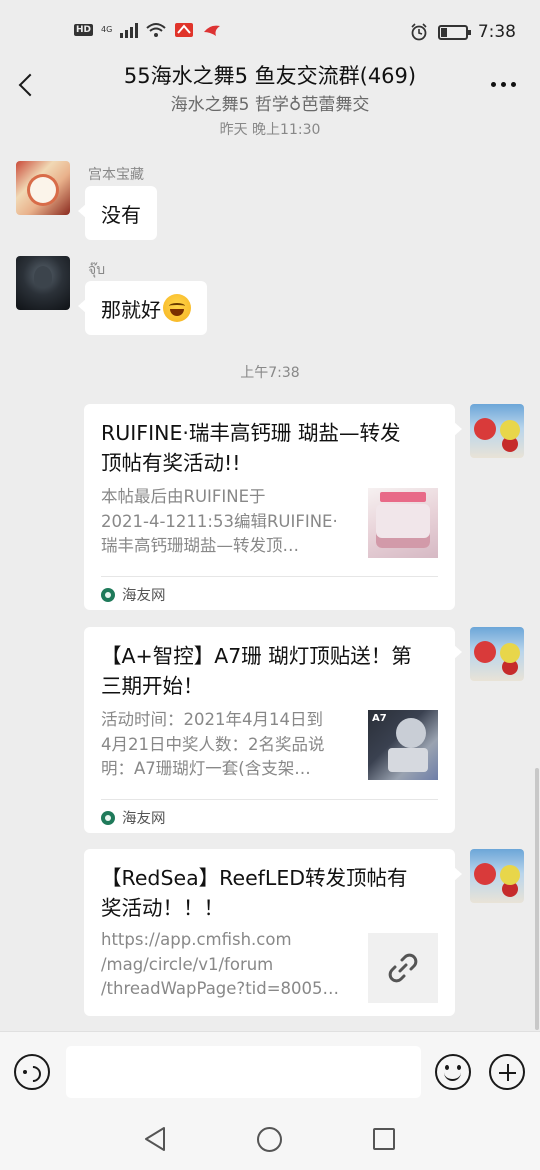 This screenshot has height=1170, width=540. Describe the element at coordinates (507, 1072) in the screenshot. I see `more-functions-button` at that location.